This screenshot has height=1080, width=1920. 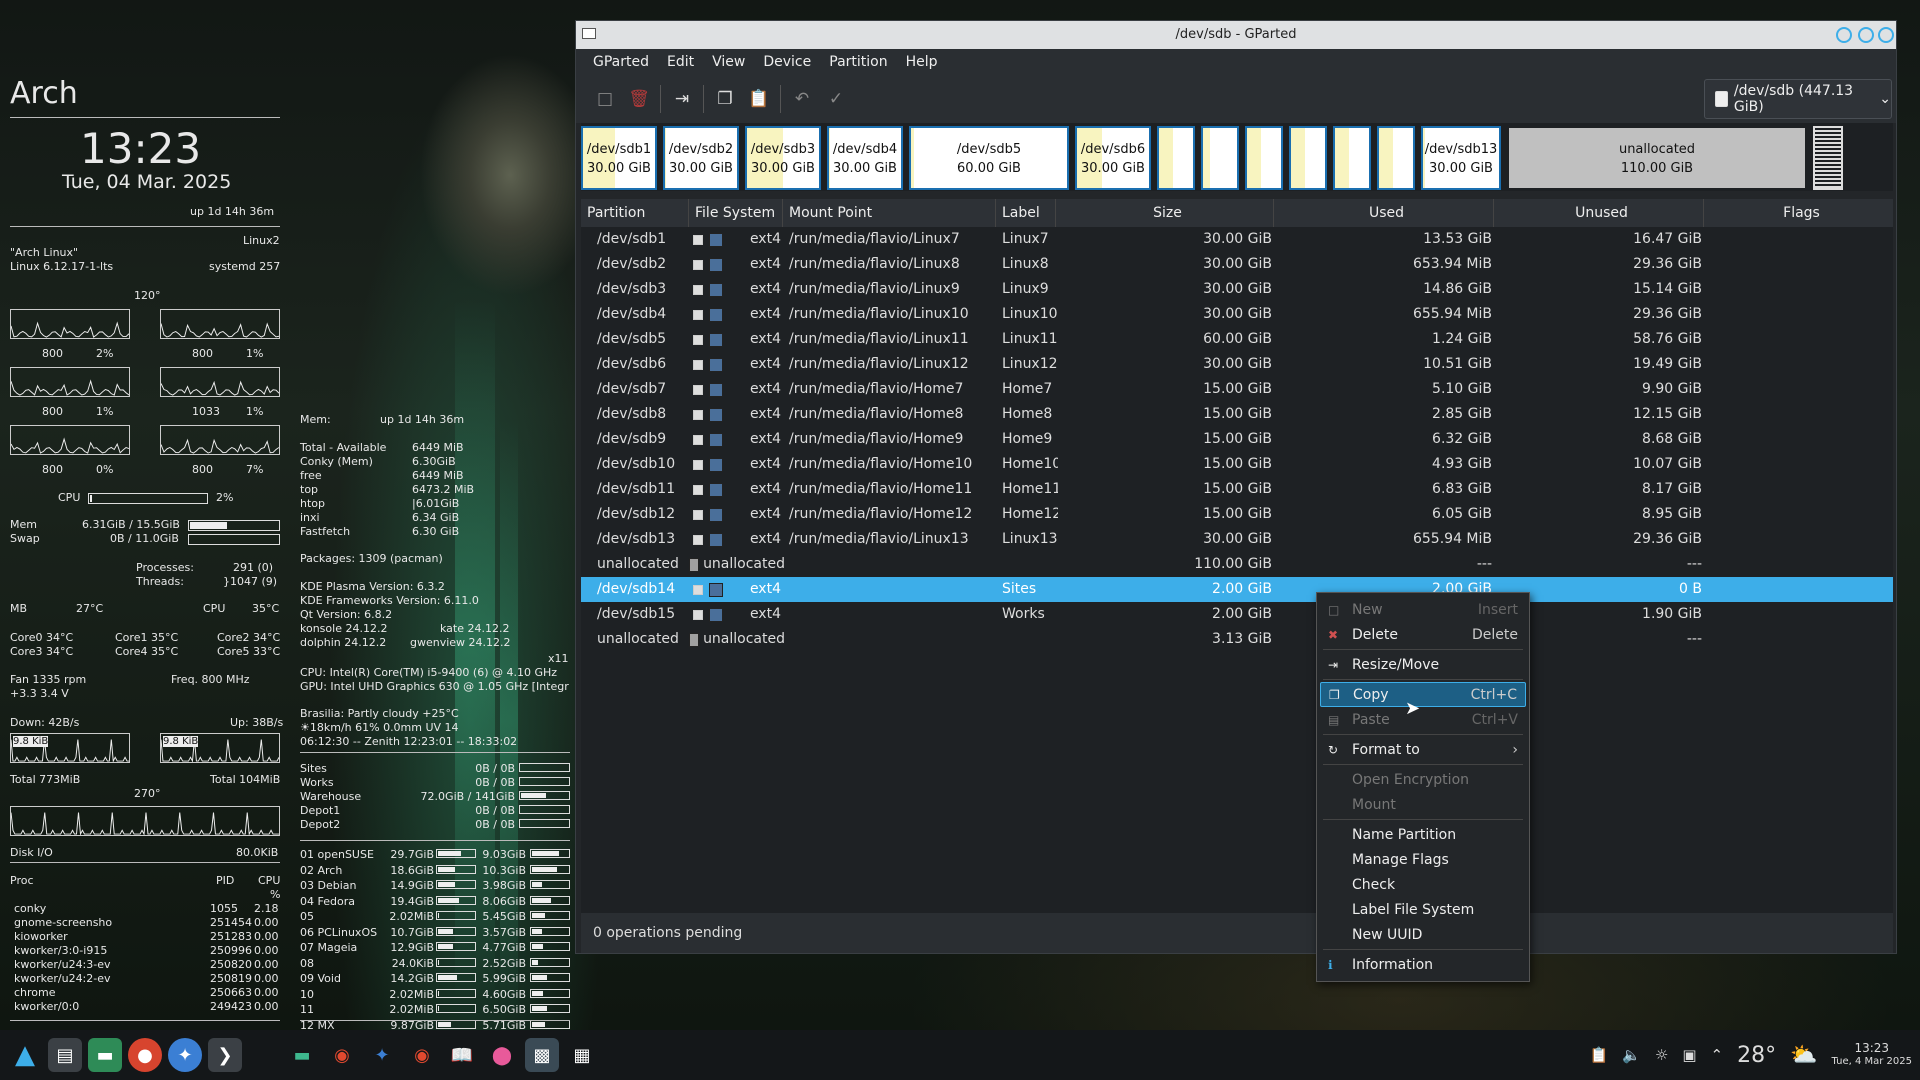 What do you see at coordinates (342, 1055) in the screenshot?
I see `task-chrome-icon: ◉` at bounding box center [342, 1055].